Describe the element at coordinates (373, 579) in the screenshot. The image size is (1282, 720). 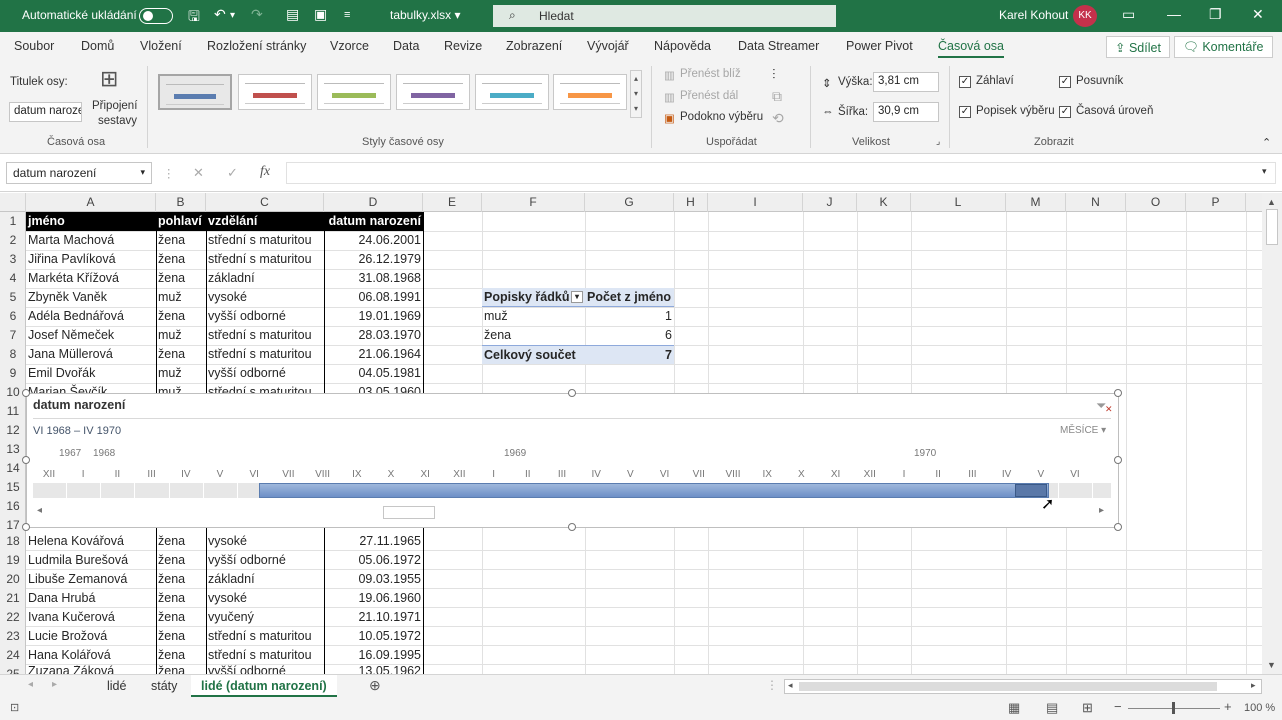
I see `cell-birthdate: 09.03.1955` at that location.